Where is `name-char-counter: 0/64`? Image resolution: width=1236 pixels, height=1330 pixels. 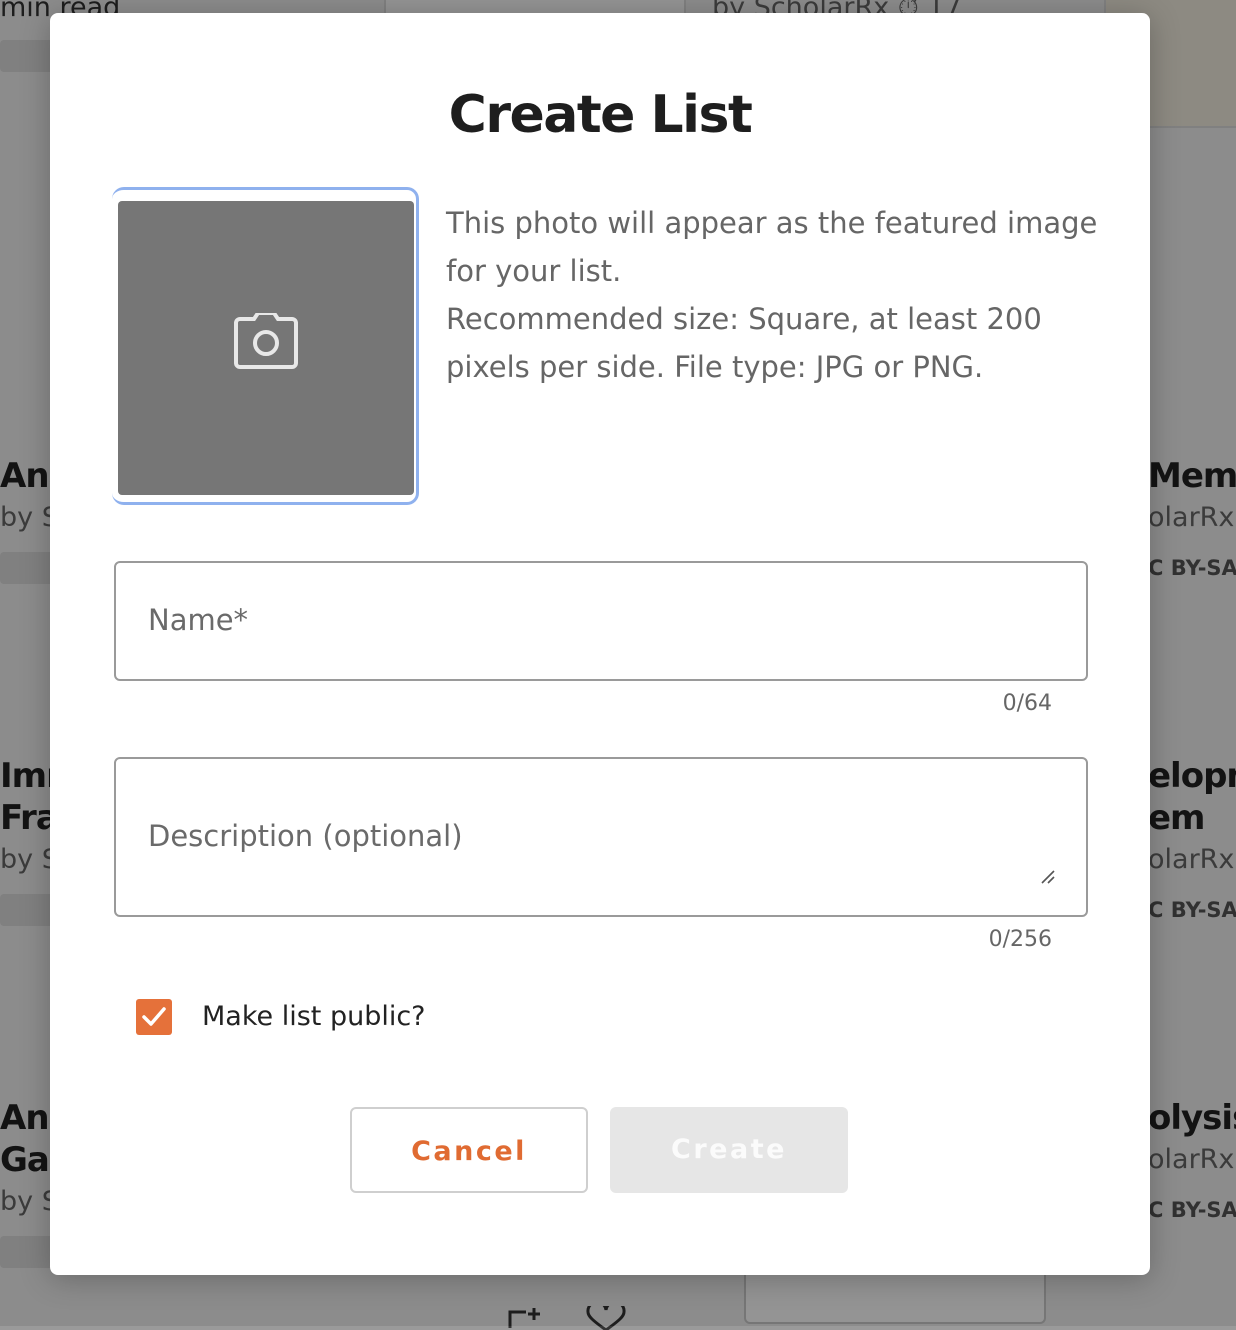
name-char-counter: 0/64 is located at coordinates (1027, 703).